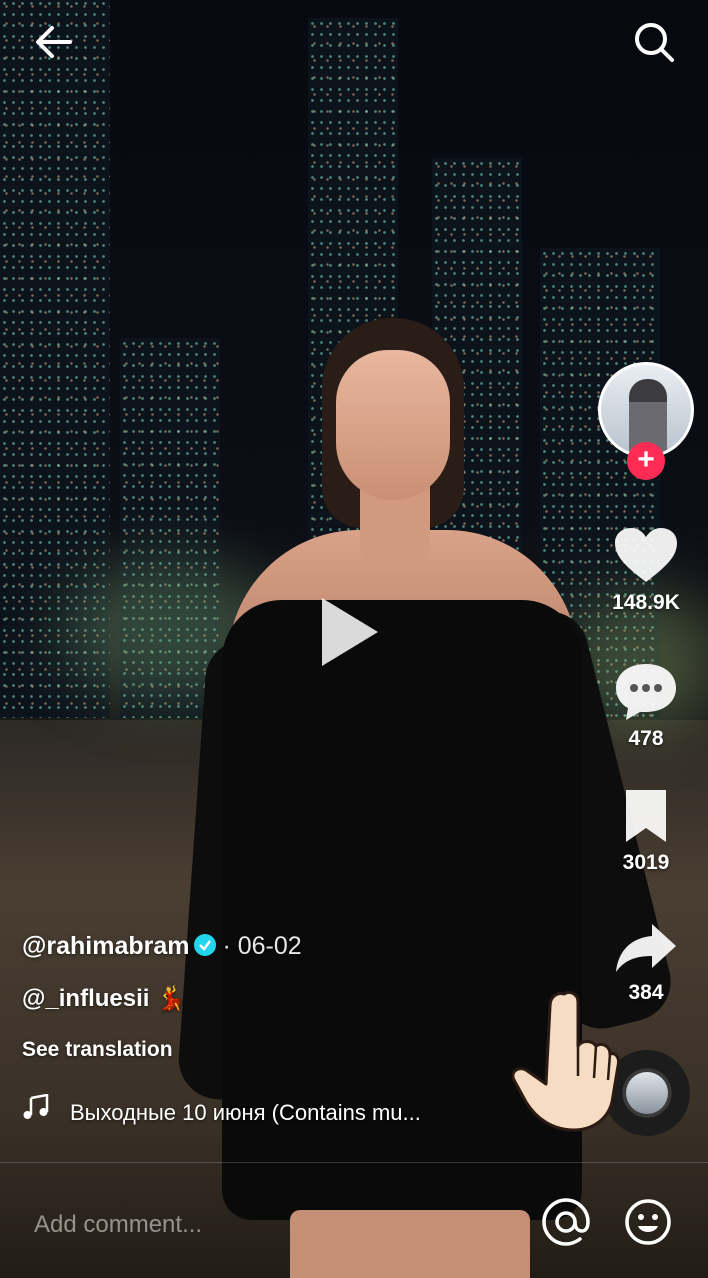 The image size is (708, 1278). What do you see at coordinates (97, 1050) in the screenshot?
I see `see-translation-link: See translation` at bounding box center [97, 1050].